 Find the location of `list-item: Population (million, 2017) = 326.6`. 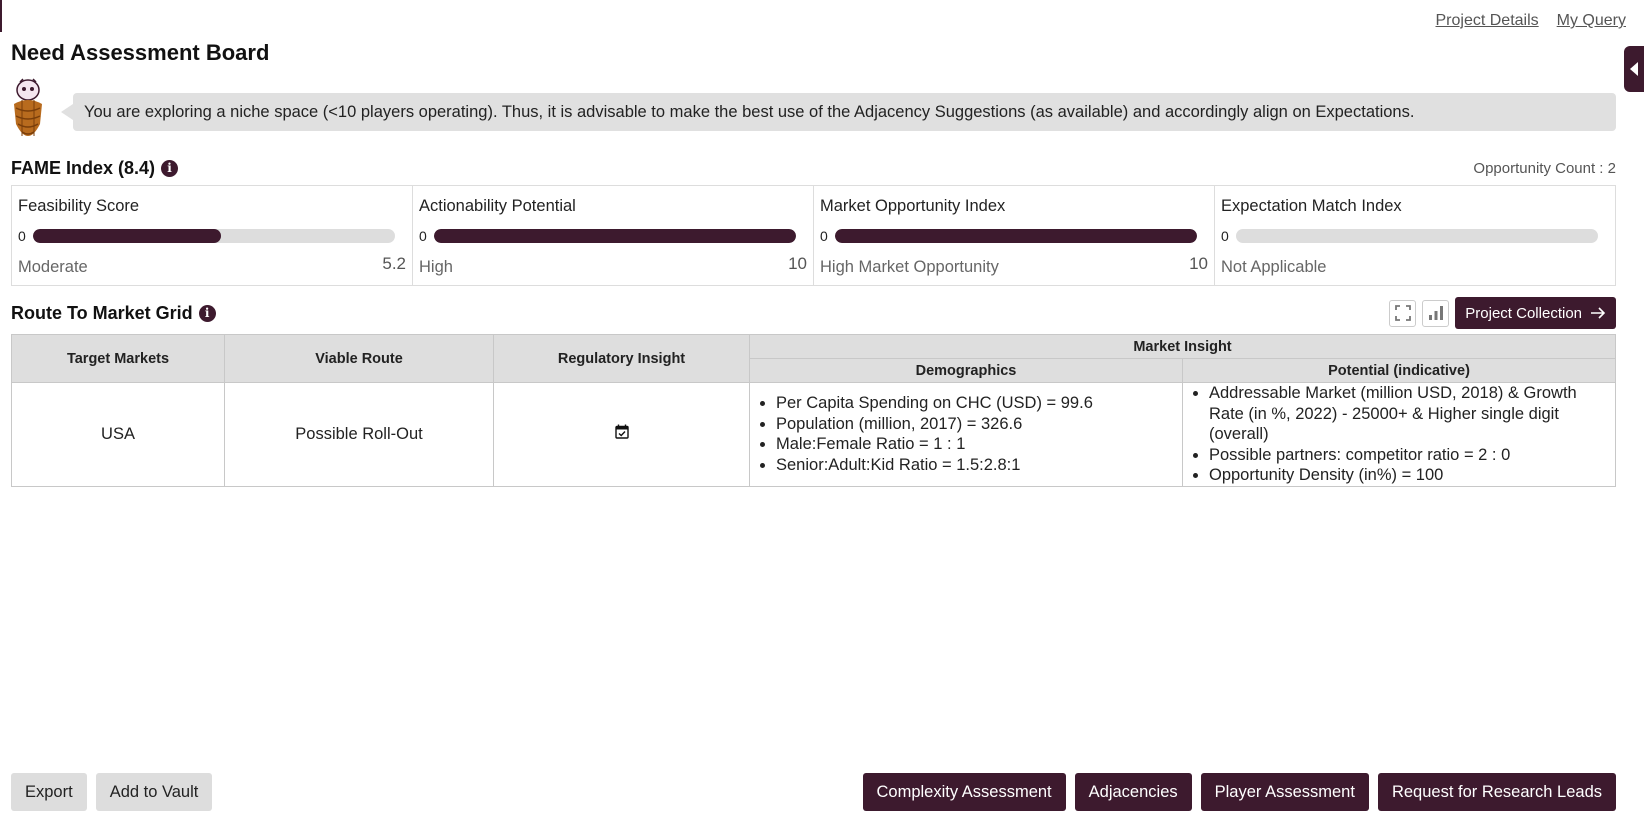

list-item: Population (million, 2017) = 326.6 is located at coordinates (979, 424).